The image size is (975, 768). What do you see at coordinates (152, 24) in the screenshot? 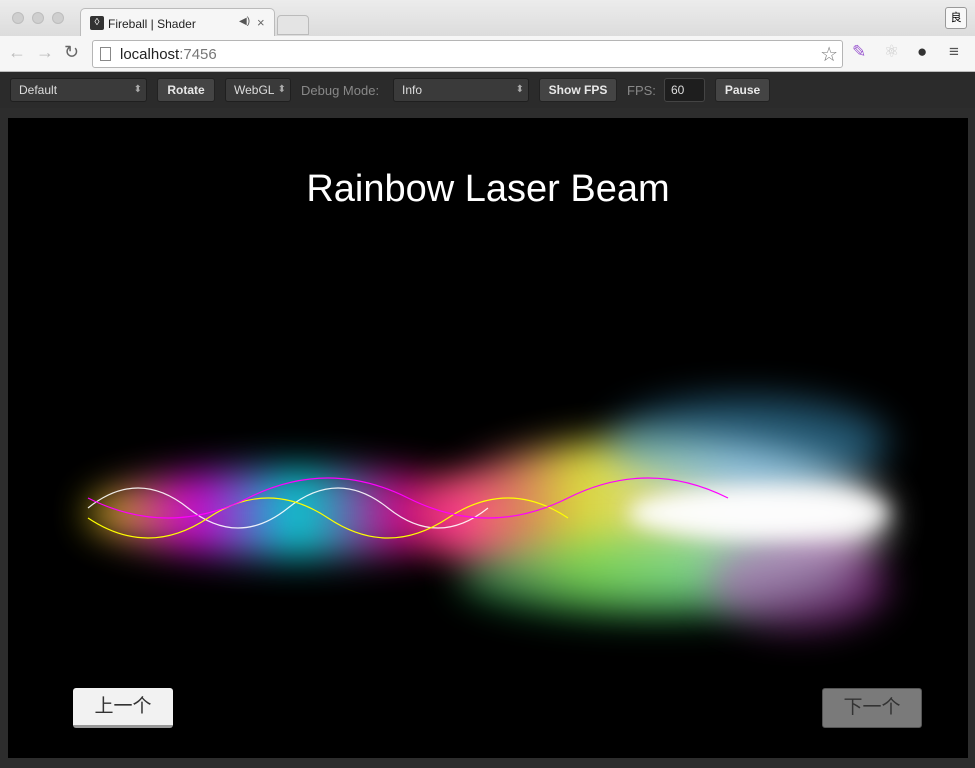
I see `tab-title: Fireball | Shader` at bounding box center [152, 24].